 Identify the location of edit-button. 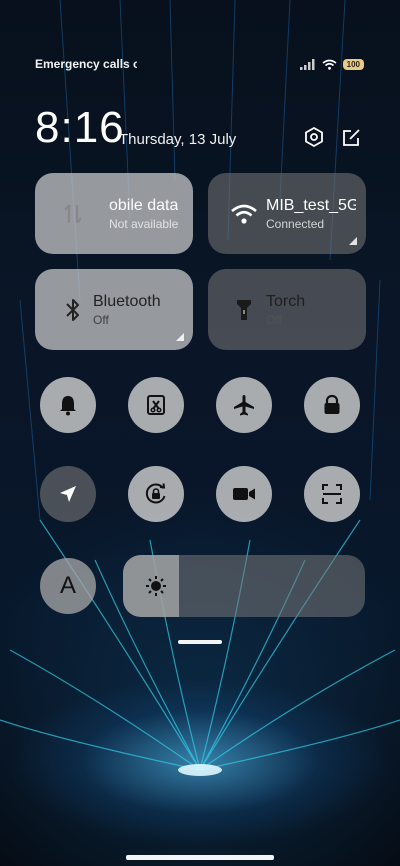
(352, 137).